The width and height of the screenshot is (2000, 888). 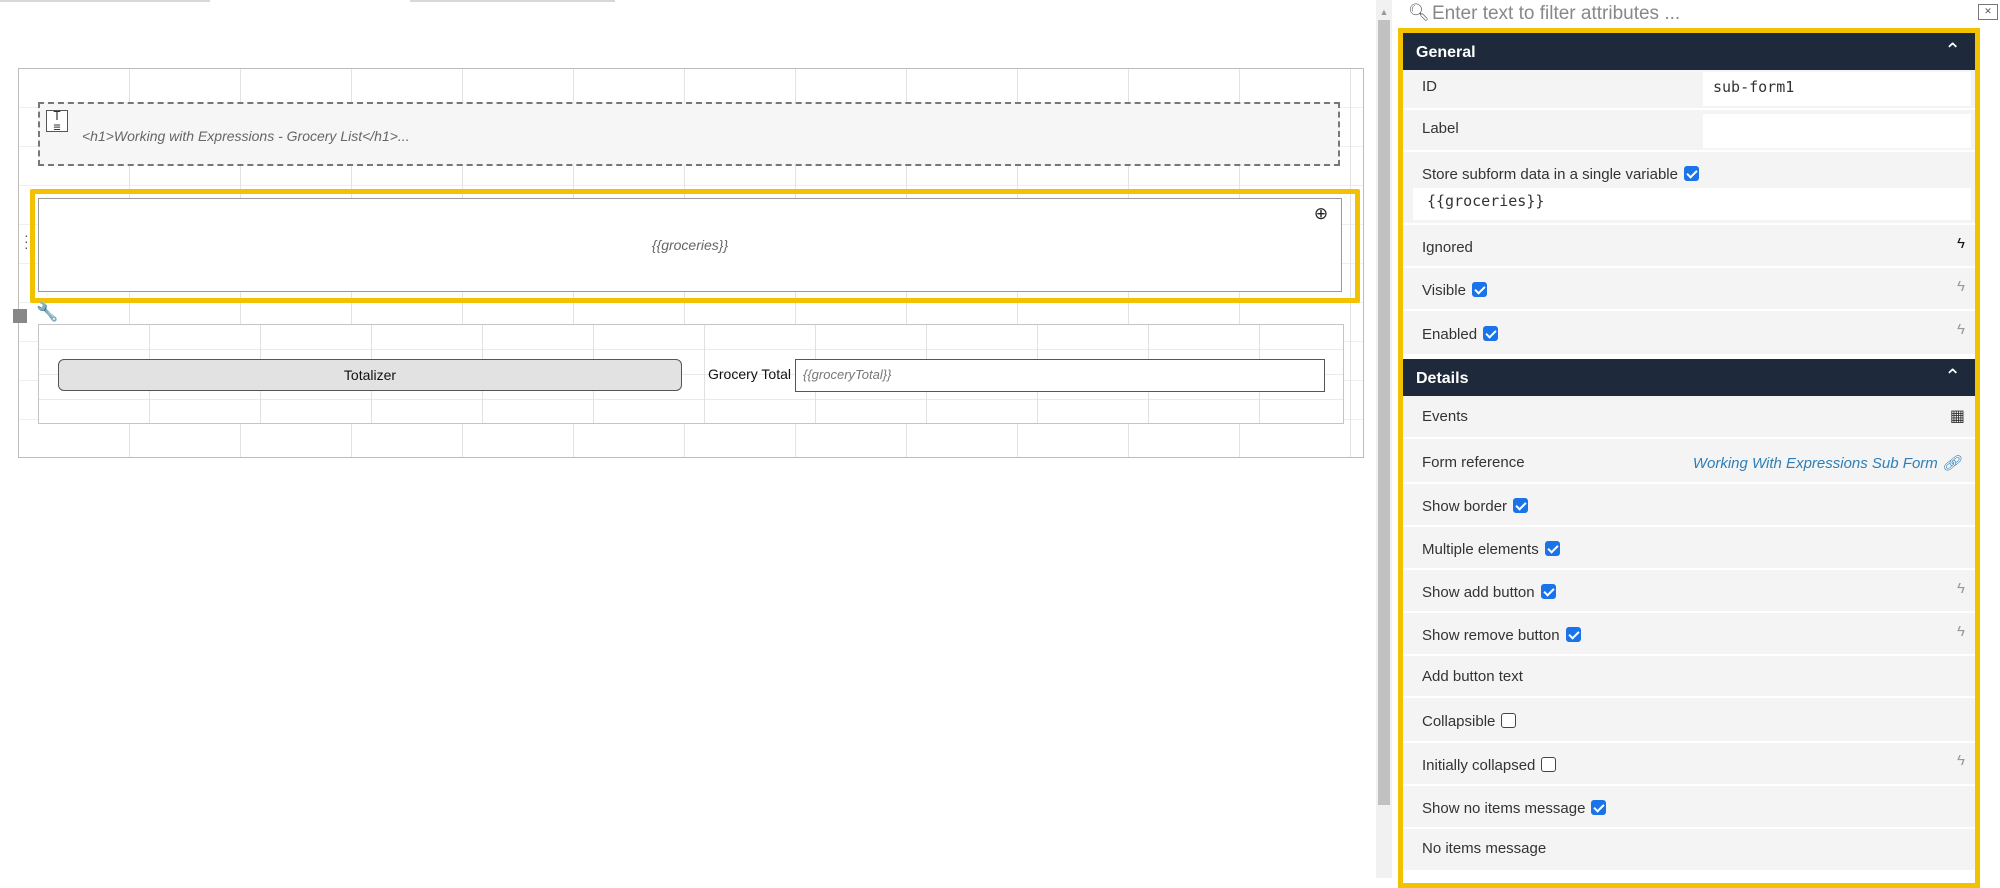 I want to click on prop-label: ID, so click(x=1429, y=86).